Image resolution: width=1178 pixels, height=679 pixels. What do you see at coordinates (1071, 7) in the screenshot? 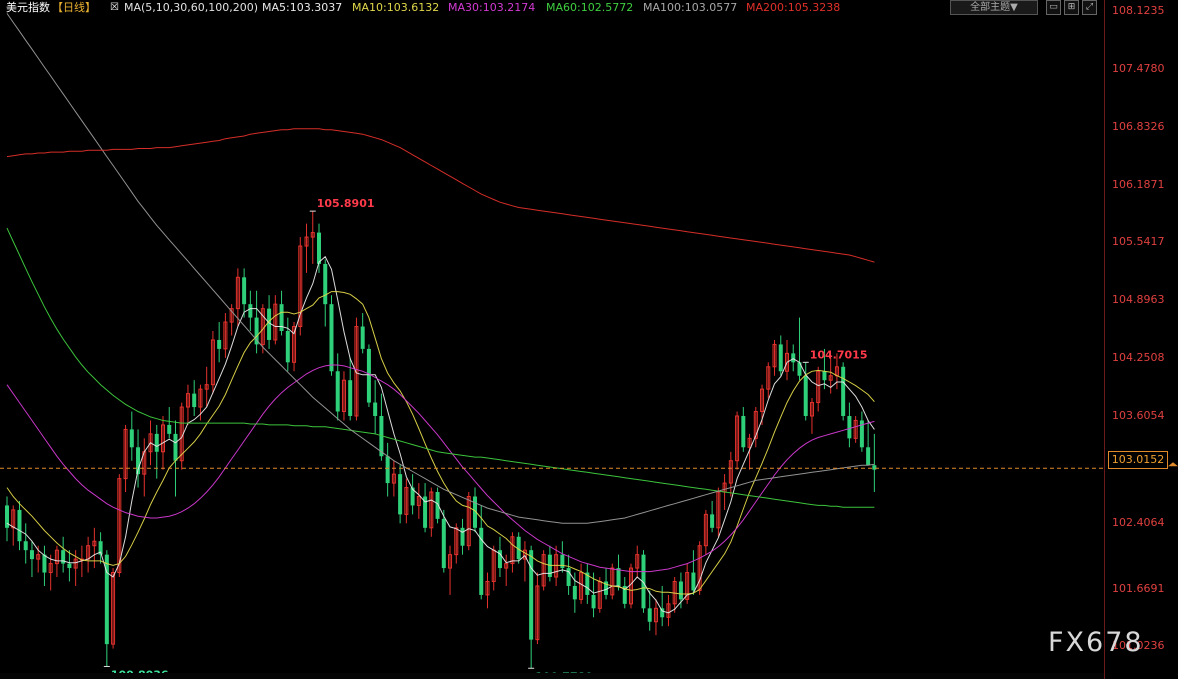
I see `grid-layout-icon: ⊞` at bounding box center [1071, 7].